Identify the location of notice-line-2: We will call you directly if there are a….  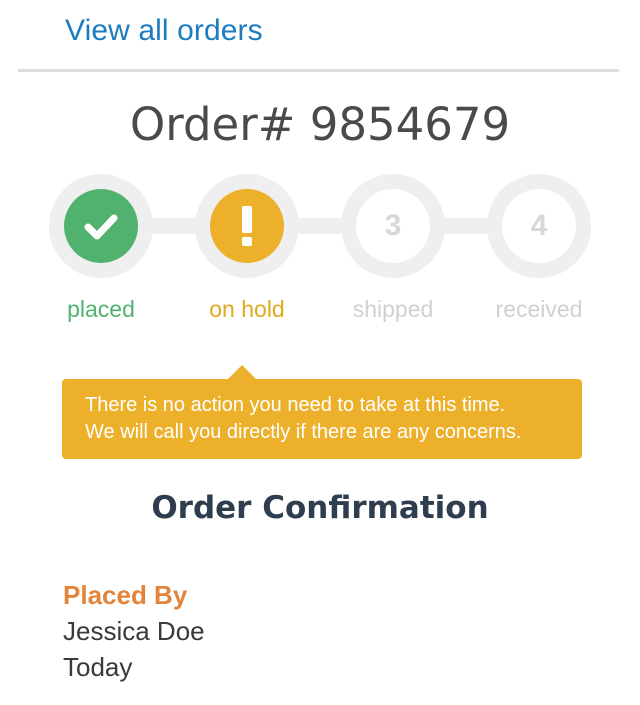
(303, 432).